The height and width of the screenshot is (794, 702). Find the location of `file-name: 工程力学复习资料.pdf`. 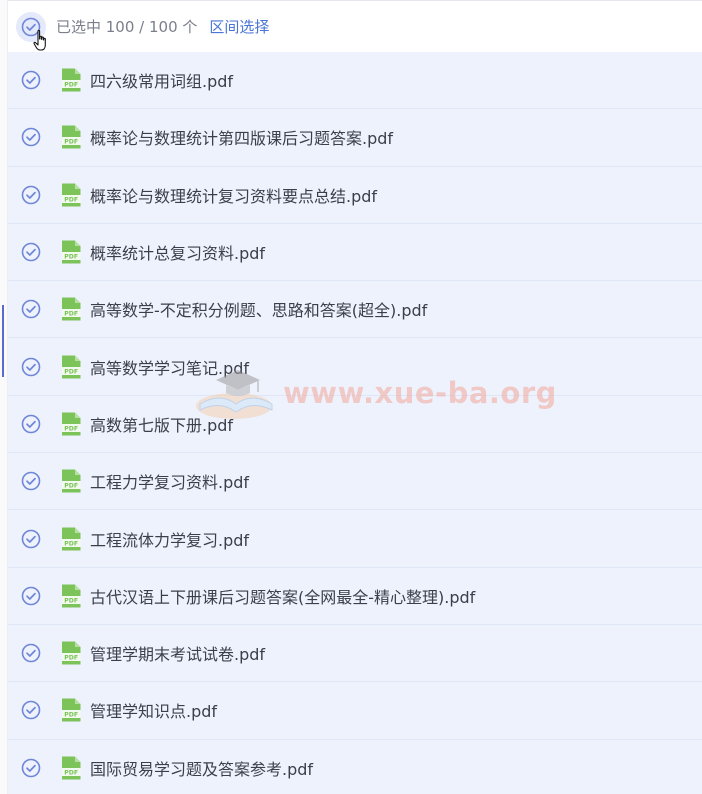

file-name: 工程力学复习资料.pdf is located at coordinates (170, 483).